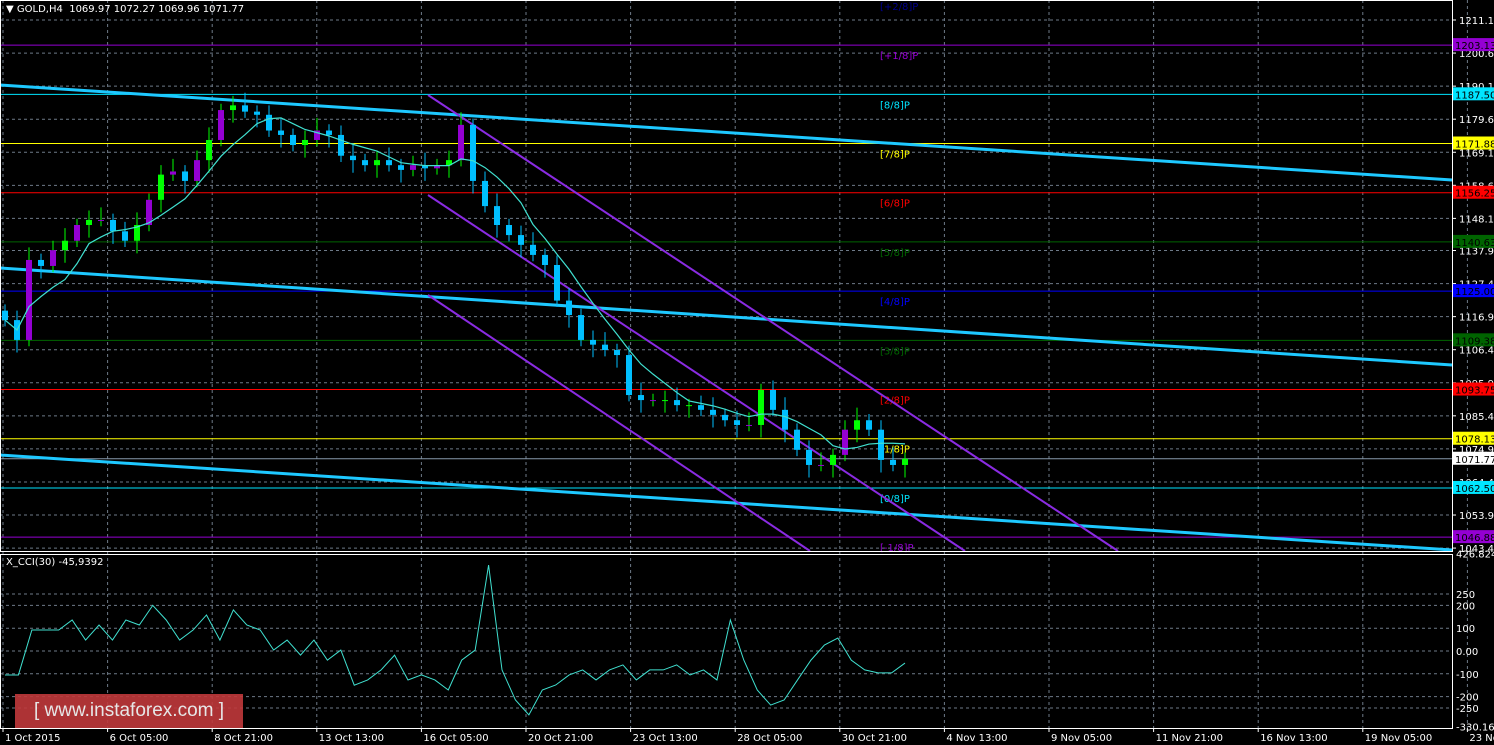  What do you see at coordinates (1476, 516) in the screenshot?
I see `price-tick-label: 1053.90` at bounding box center [1476, 516].